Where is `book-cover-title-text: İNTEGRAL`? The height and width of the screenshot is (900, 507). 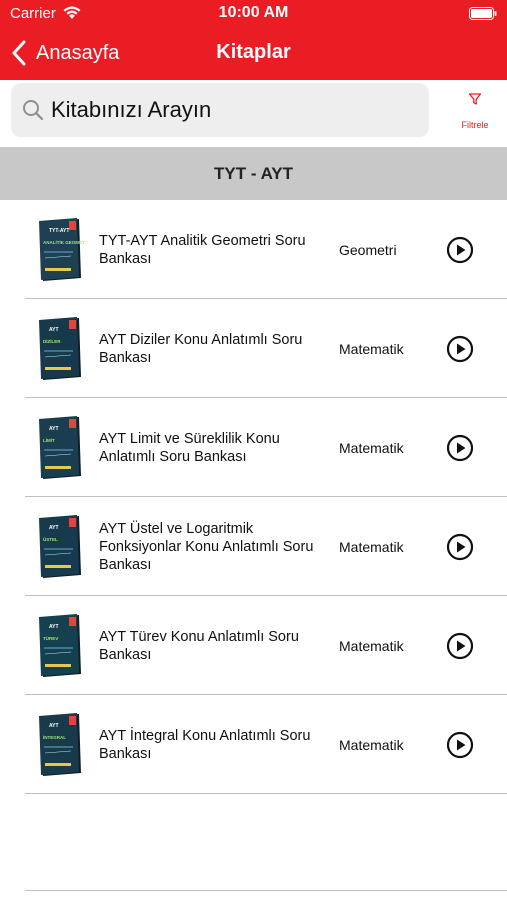
book-cover-title-text: İNTEGRAL is located at coordinates (54, 737).